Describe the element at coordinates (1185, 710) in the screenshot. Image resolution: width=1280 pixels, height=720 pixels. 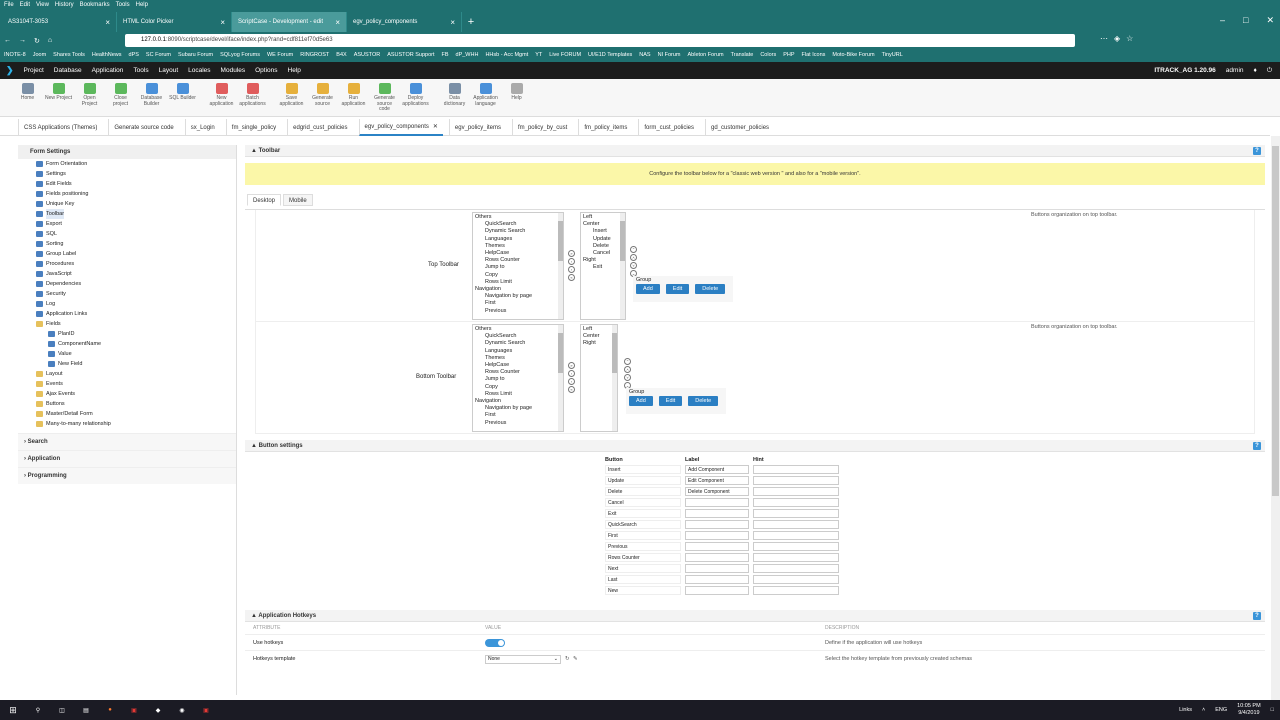
I see `links-toolbar: Links` at that location.